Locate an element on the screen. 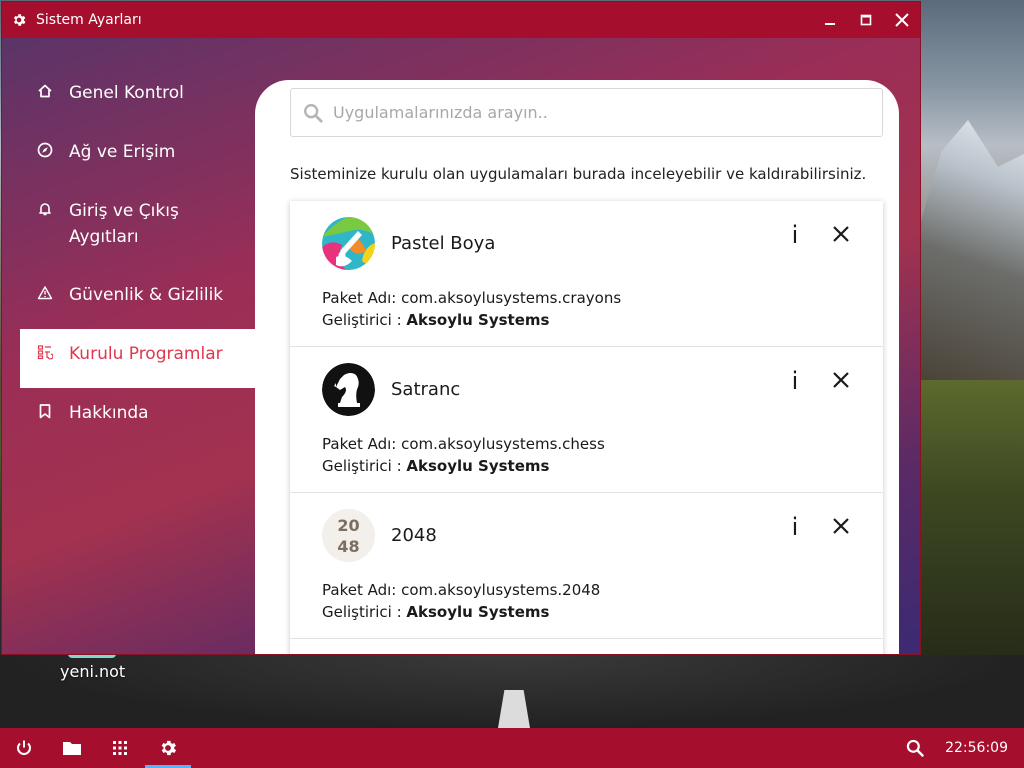 The width and height of the screenshot is (1024, 768). home-icon is located at coordinates (45, 91).